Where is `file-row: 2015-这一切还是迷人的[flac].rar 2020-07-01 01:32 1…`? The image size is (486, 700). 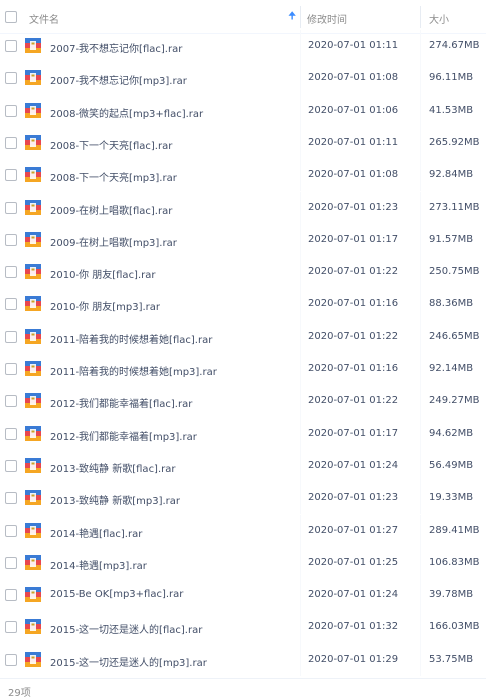 file-row: 2015-这一切还是迷人的[flac].rar 2020-07-01 01:32 1… is located at coordinates (243, 627).